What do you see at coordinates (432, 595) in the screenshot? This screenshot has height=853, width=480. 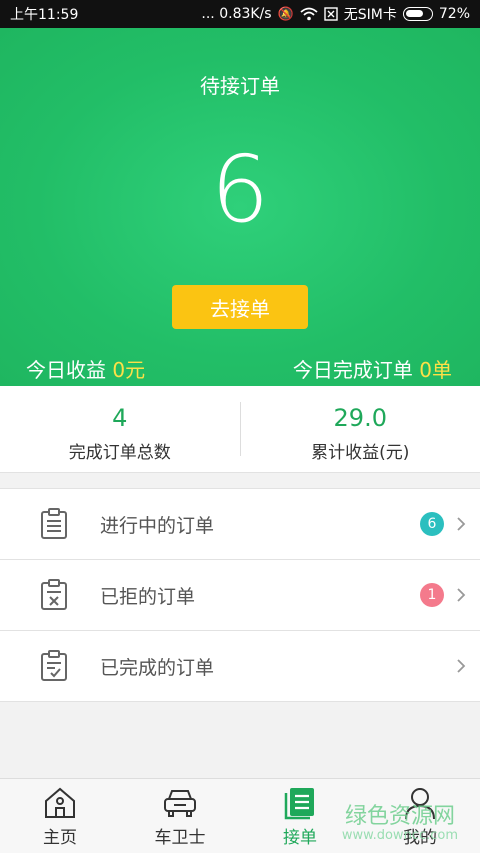 I see `count-badge: 1` at bounding box center [432, 595].